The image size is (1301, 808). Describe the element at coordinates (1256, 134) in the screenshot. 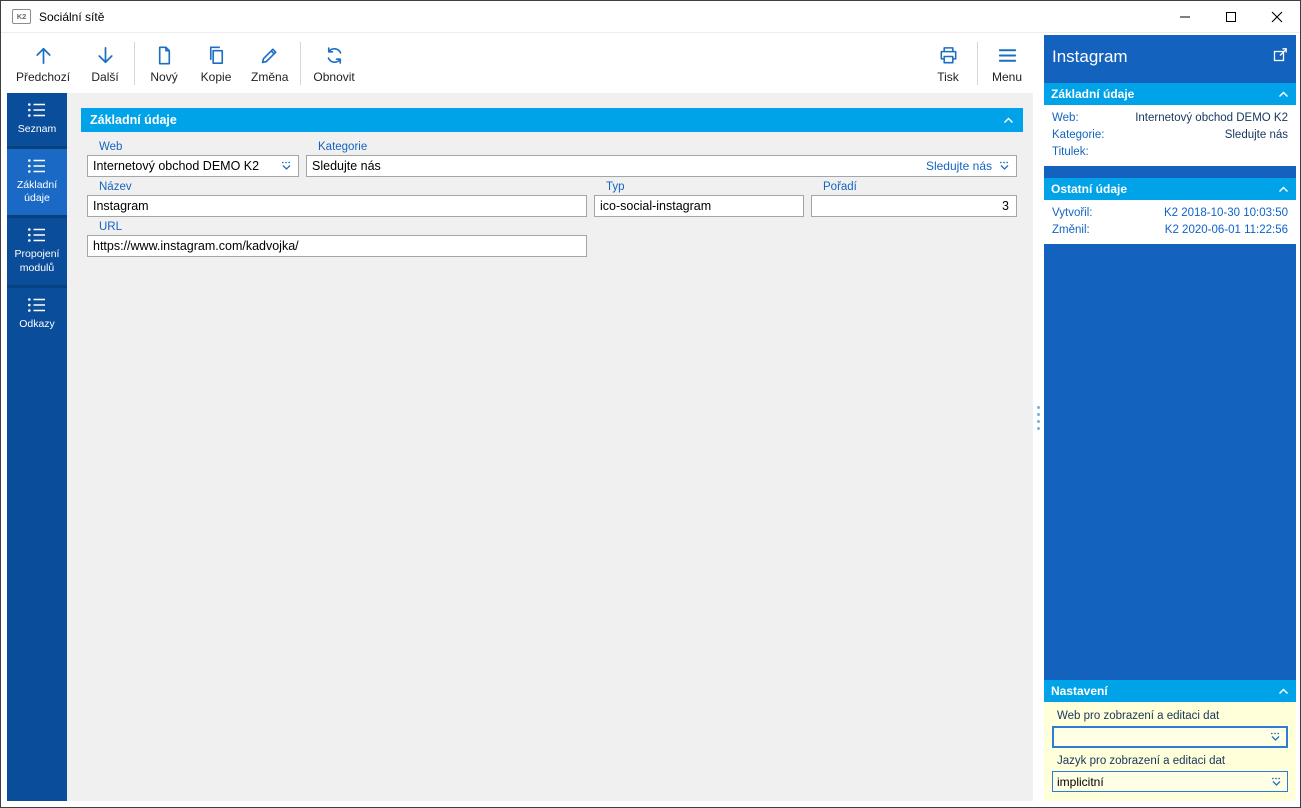

I see `row-value: Sledujte nás` at that location.